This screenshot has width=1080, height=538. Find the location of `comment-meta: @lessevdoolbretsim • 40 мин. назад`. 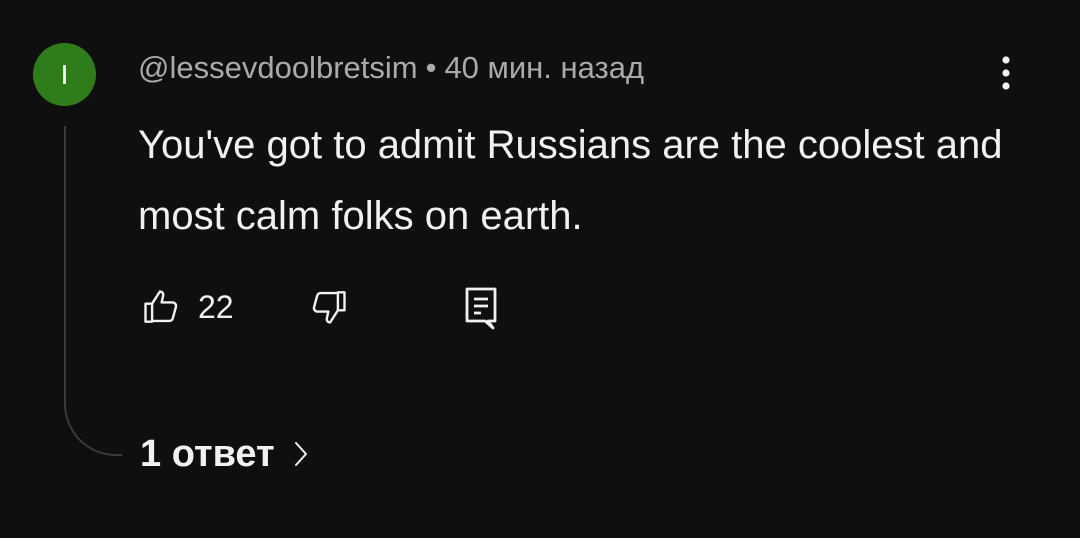

comment-meta: @lessevdoolbretsim • 40 мин. назад is located at coordinates (391, 68).